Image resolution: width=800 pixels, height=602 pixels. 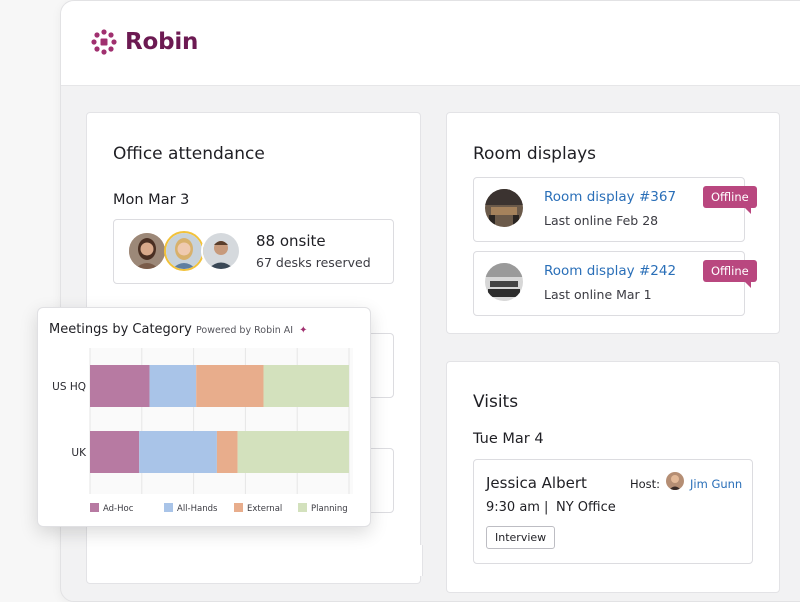 I want to click on visit-type-tag: Interview, so click(x=521, y=537).